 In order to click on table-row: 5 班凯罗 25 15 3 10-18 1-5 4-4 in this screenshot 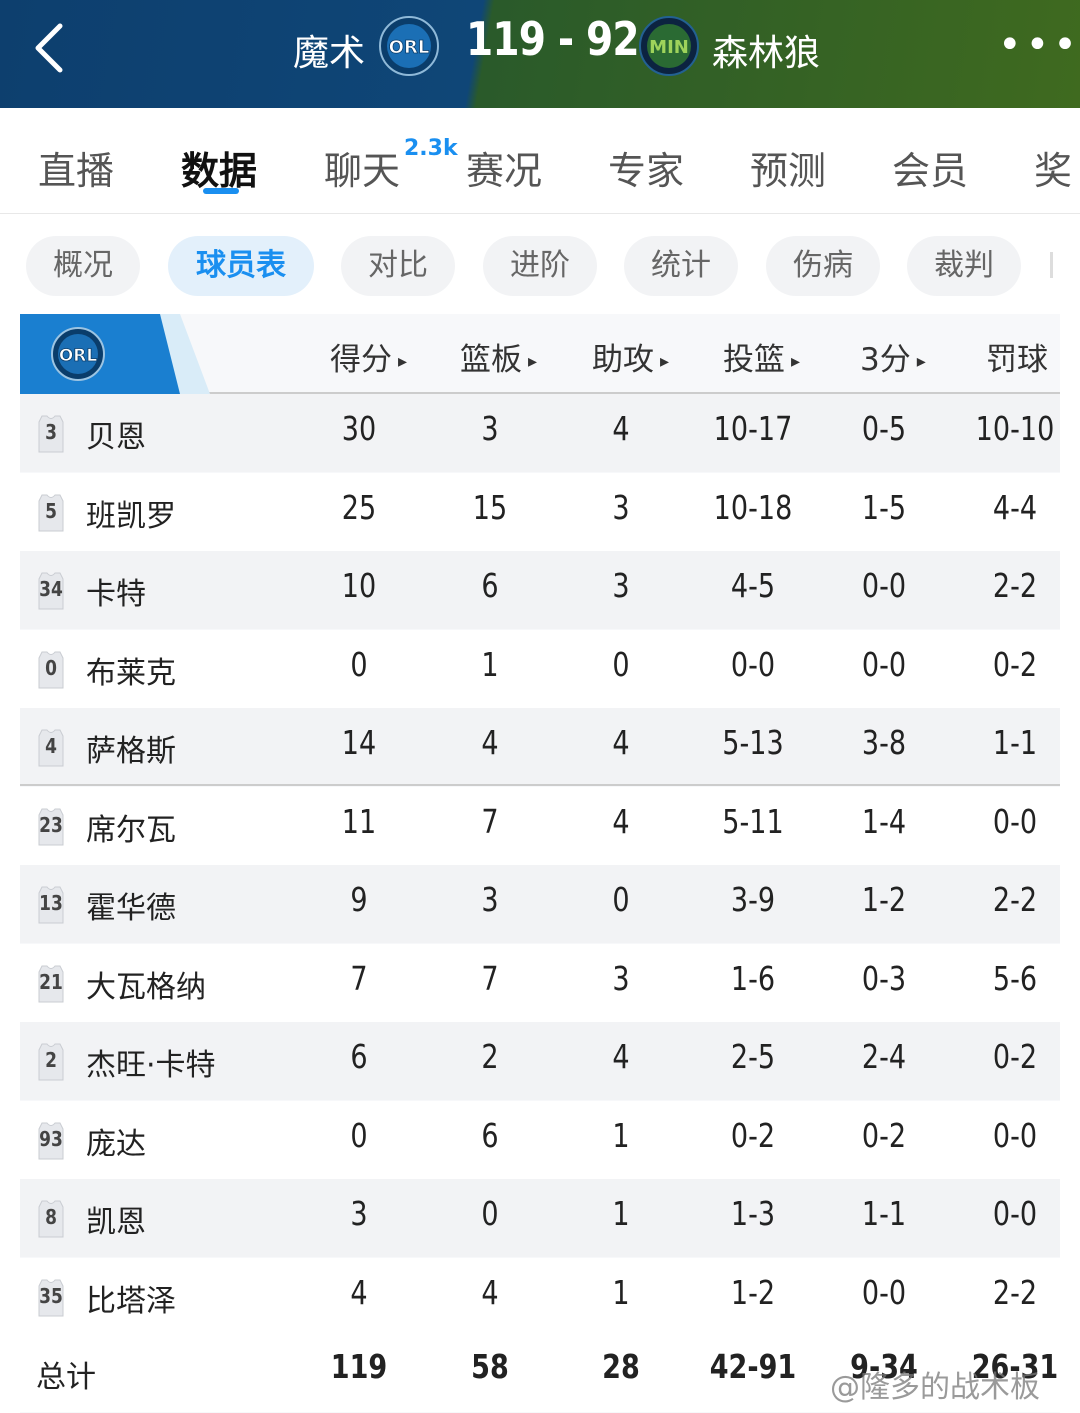, I will do `click(540, 511)`.